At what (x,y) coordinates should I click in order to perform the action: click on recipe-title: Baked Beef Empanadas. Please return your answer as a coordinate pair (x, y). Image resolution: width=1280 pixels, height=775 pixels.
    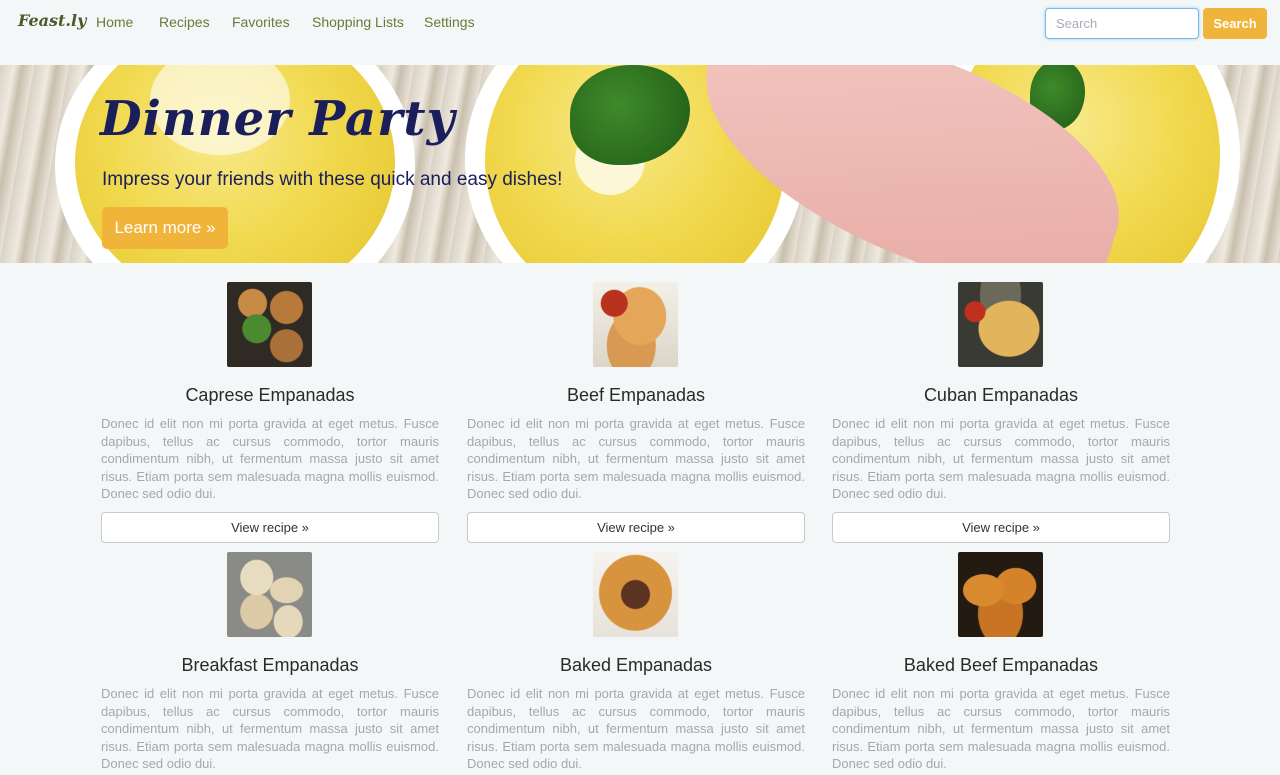
    Looking at the image, I should click on (1001, 665).